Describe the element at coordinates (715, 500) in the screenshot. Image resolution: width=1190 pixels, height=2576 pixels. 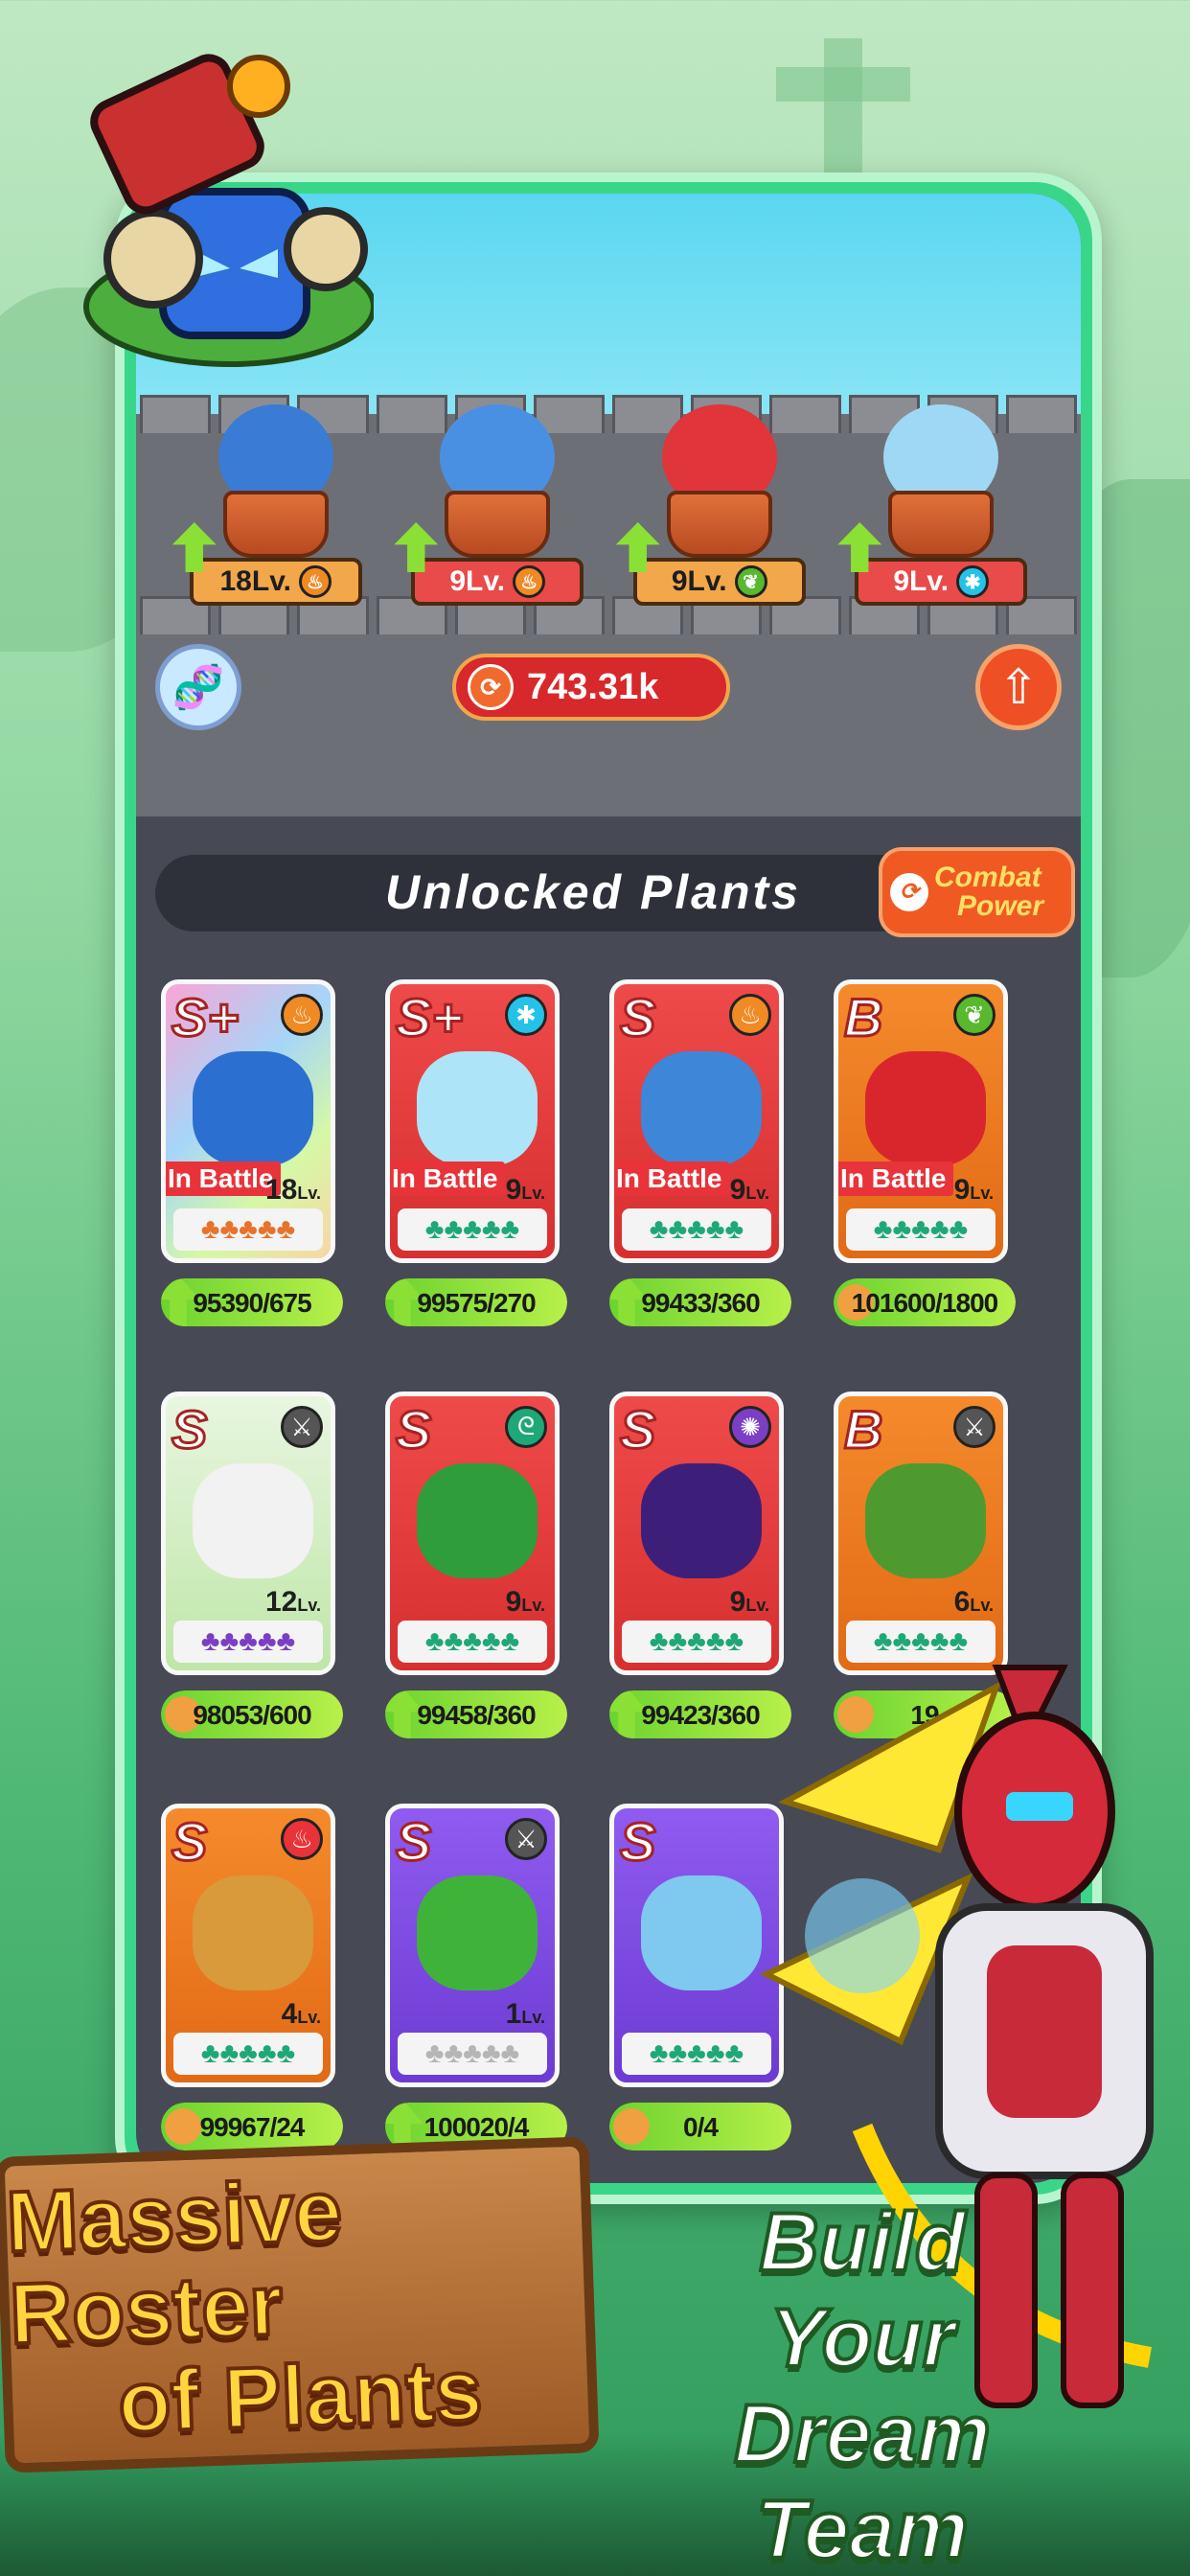
I see `team-slot: 9Lv. ❦` at that location.